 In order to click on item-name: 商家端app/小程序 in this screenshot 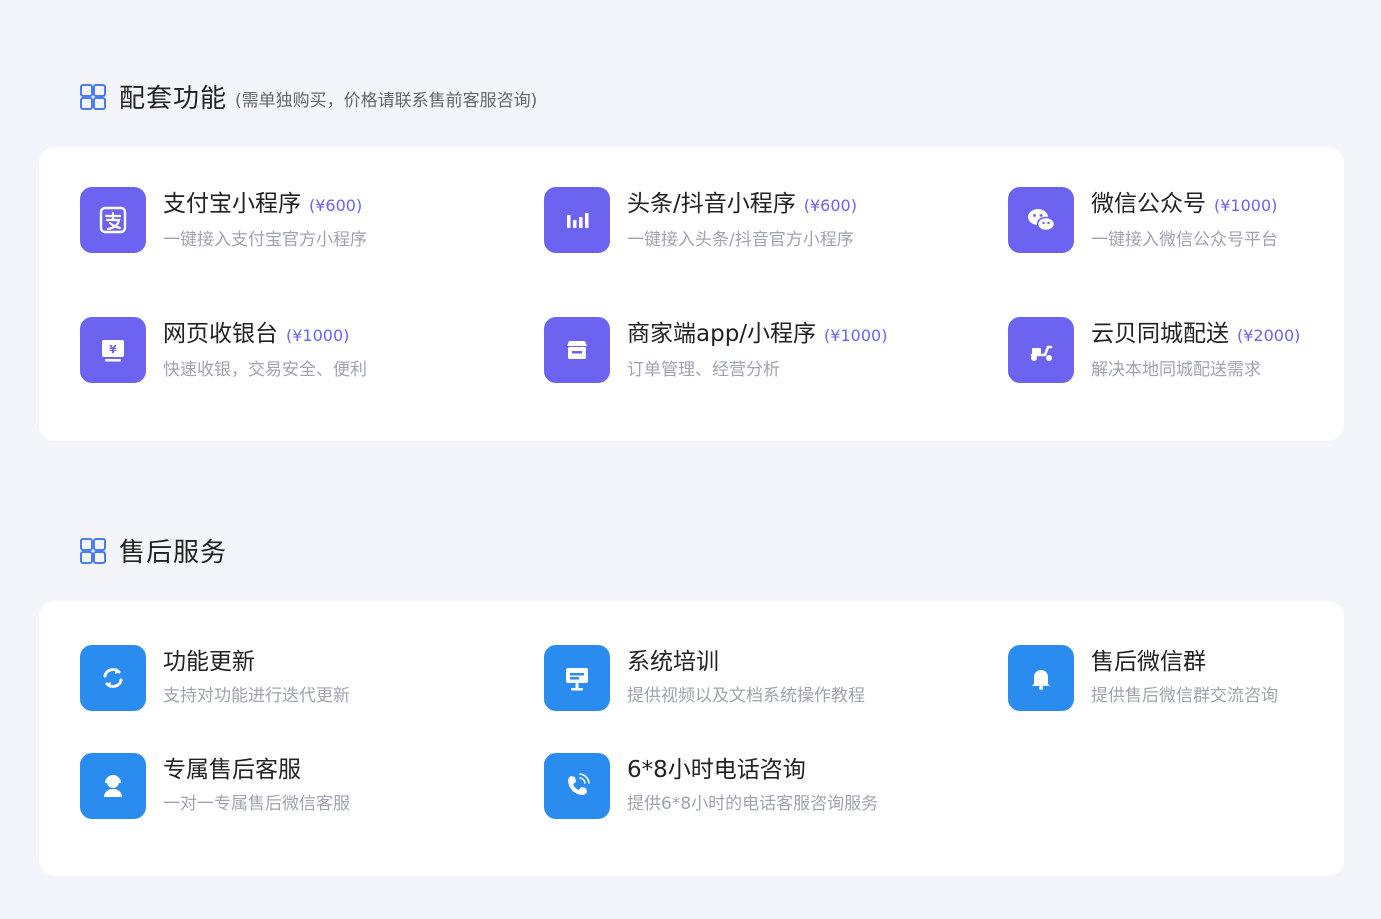, I will do `click(722, 334)`.